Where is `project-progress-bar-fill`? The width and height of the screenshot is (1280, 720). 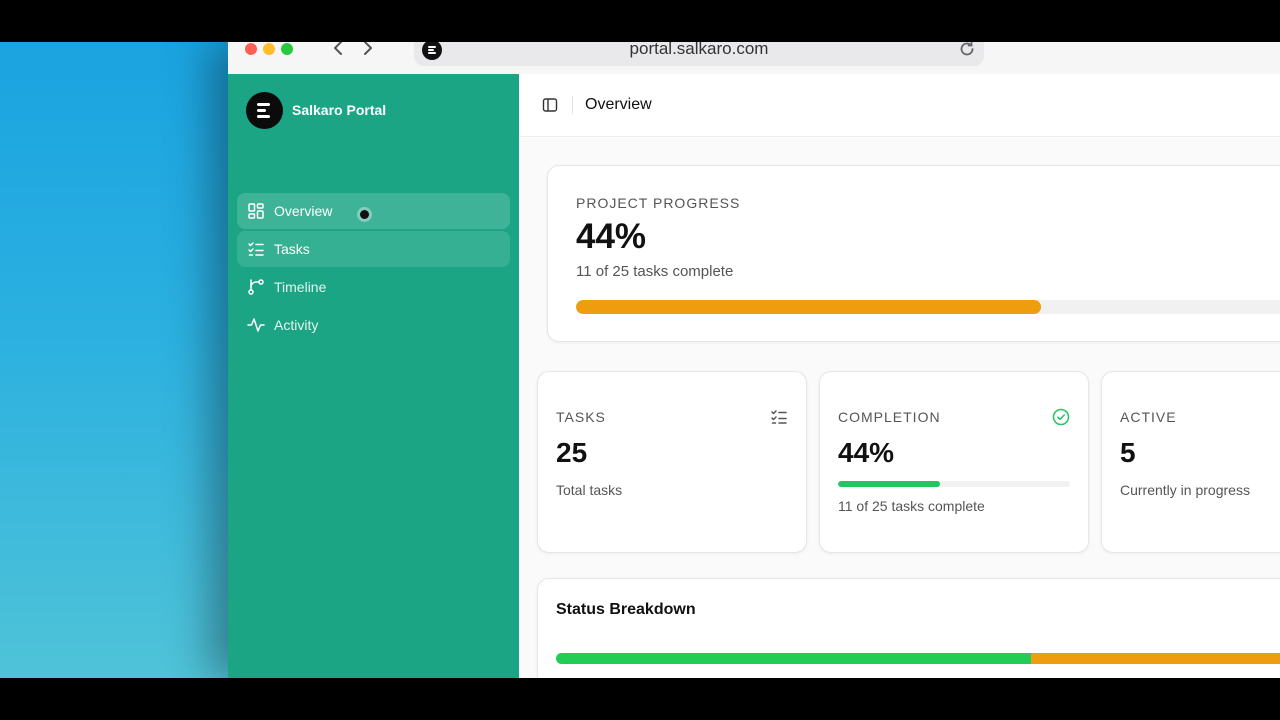 project-progress-bar-fill is located at coordinates (809, 307).